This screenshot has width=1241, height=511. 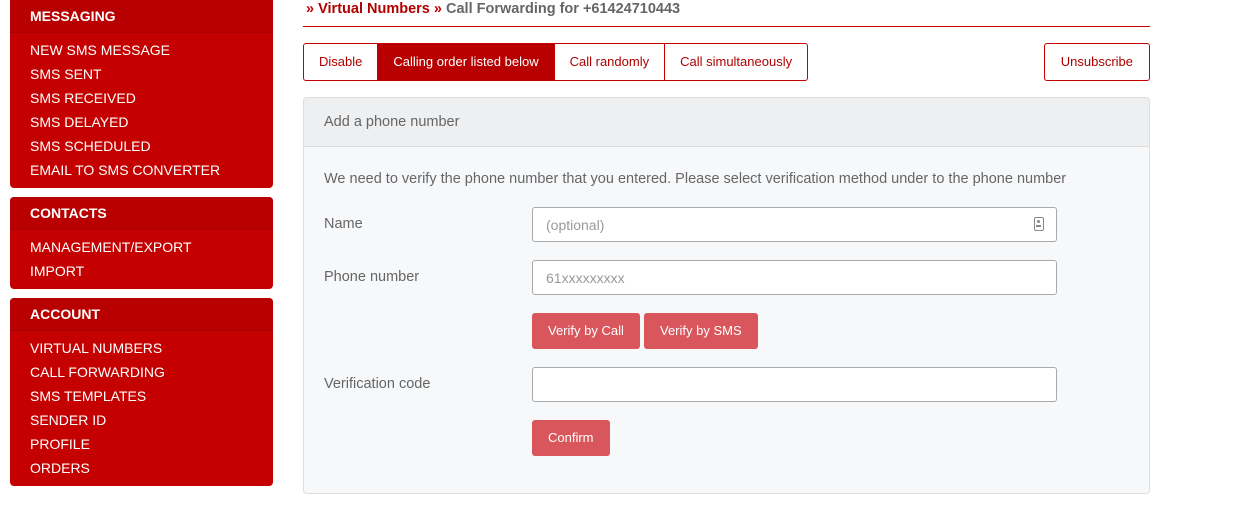 I want to click on call-randomly-button: Call randomly, so click(x=609, y=62).